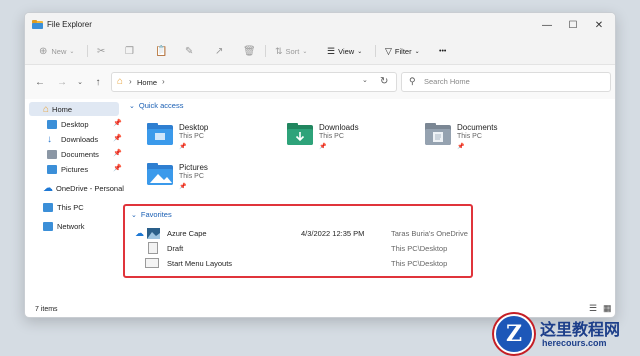 This screenshot has width=640, height=356. What do you see at coordinates (101, 51) in the screenshot?
I see `cut-button: ✂` at bounding box center [101, 51].